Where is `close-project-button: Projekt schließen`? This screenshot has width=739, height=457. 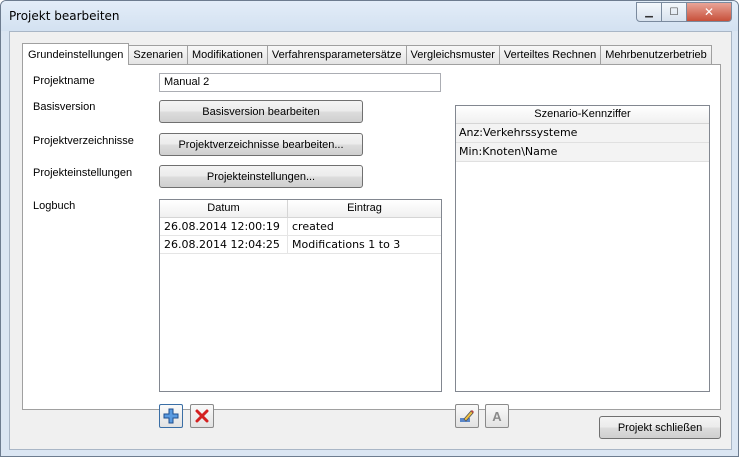
close-project-button: Projekt schließen is located at coordinates (660, 427).